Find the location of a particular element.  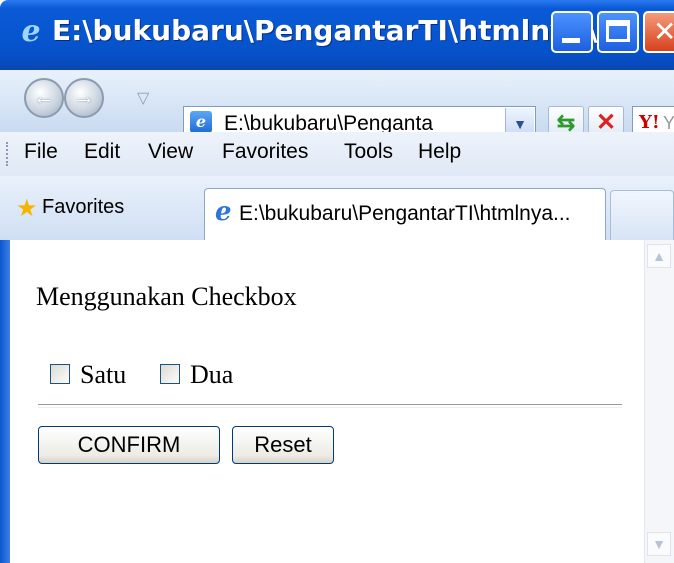

menu-tools: Tools is located at coordinates (368, 152).